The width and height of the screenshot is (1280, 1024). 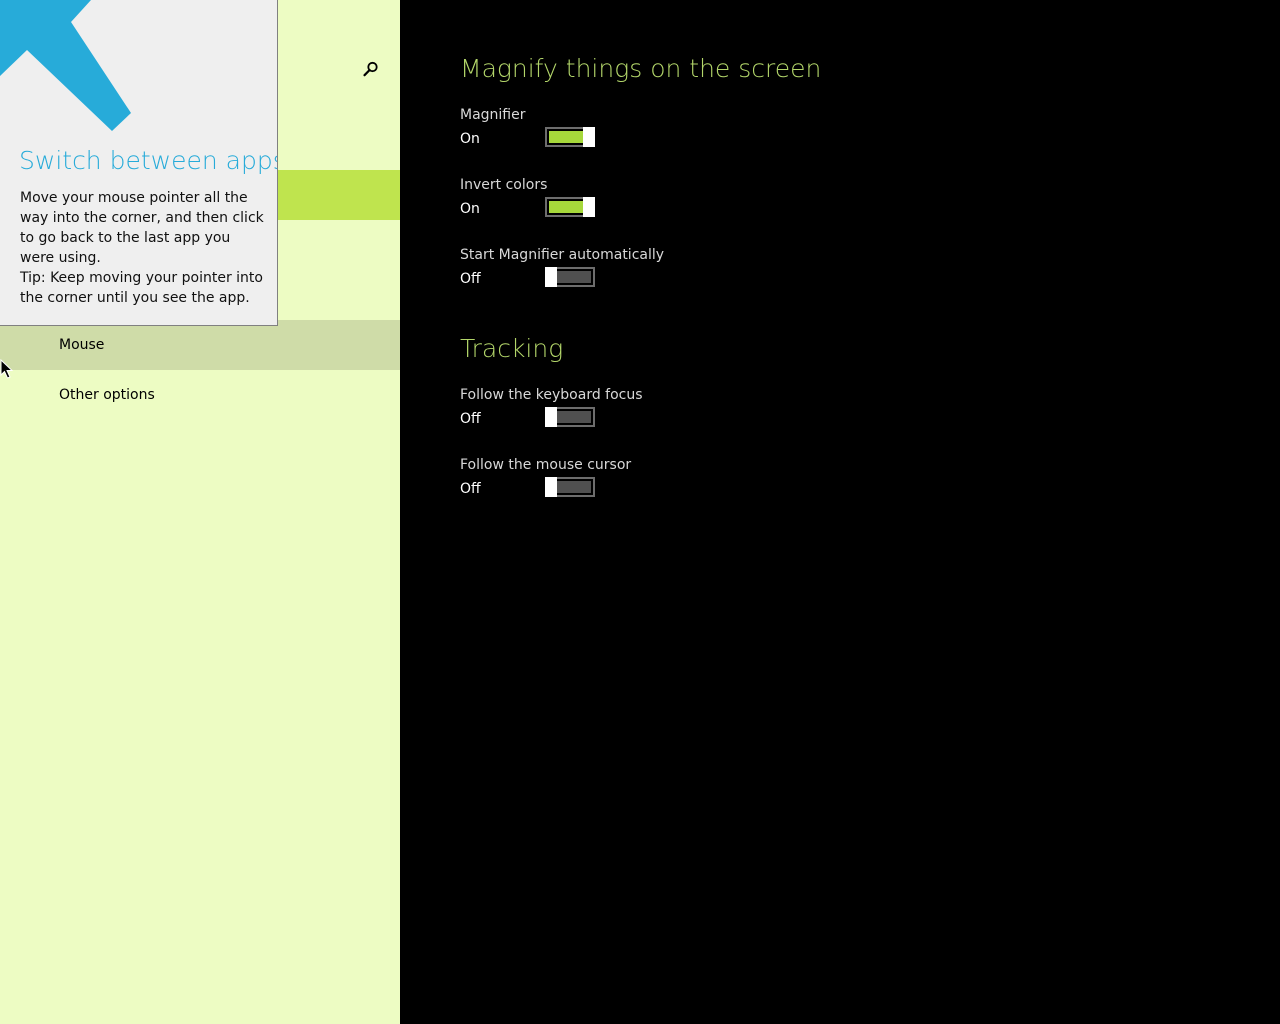 I want to click on arrow-up-left-icon, so click(x=70, y=70).